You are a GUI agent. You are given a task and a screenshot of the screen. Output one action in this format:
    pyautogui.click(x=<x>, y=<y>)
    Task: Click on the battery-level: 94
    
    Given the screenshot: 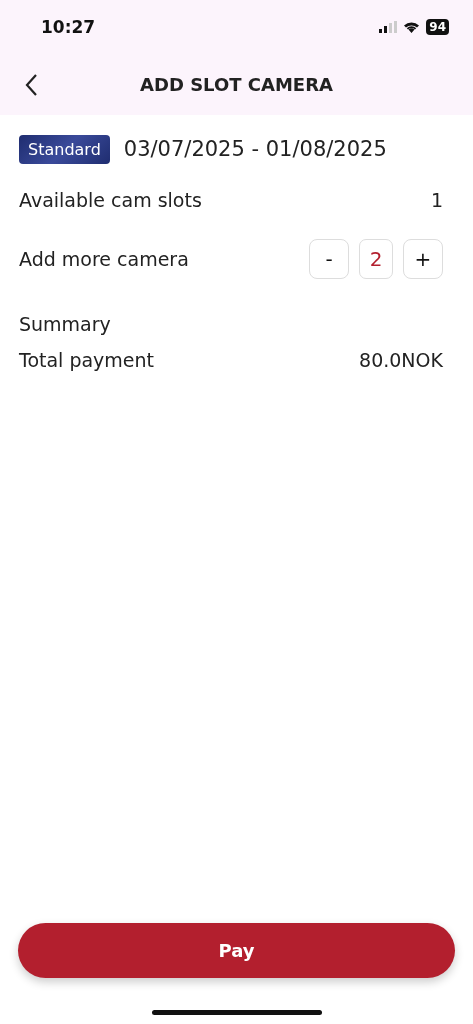 What is the action you would take?
    pyautogui.click(x=437, y=27)
    